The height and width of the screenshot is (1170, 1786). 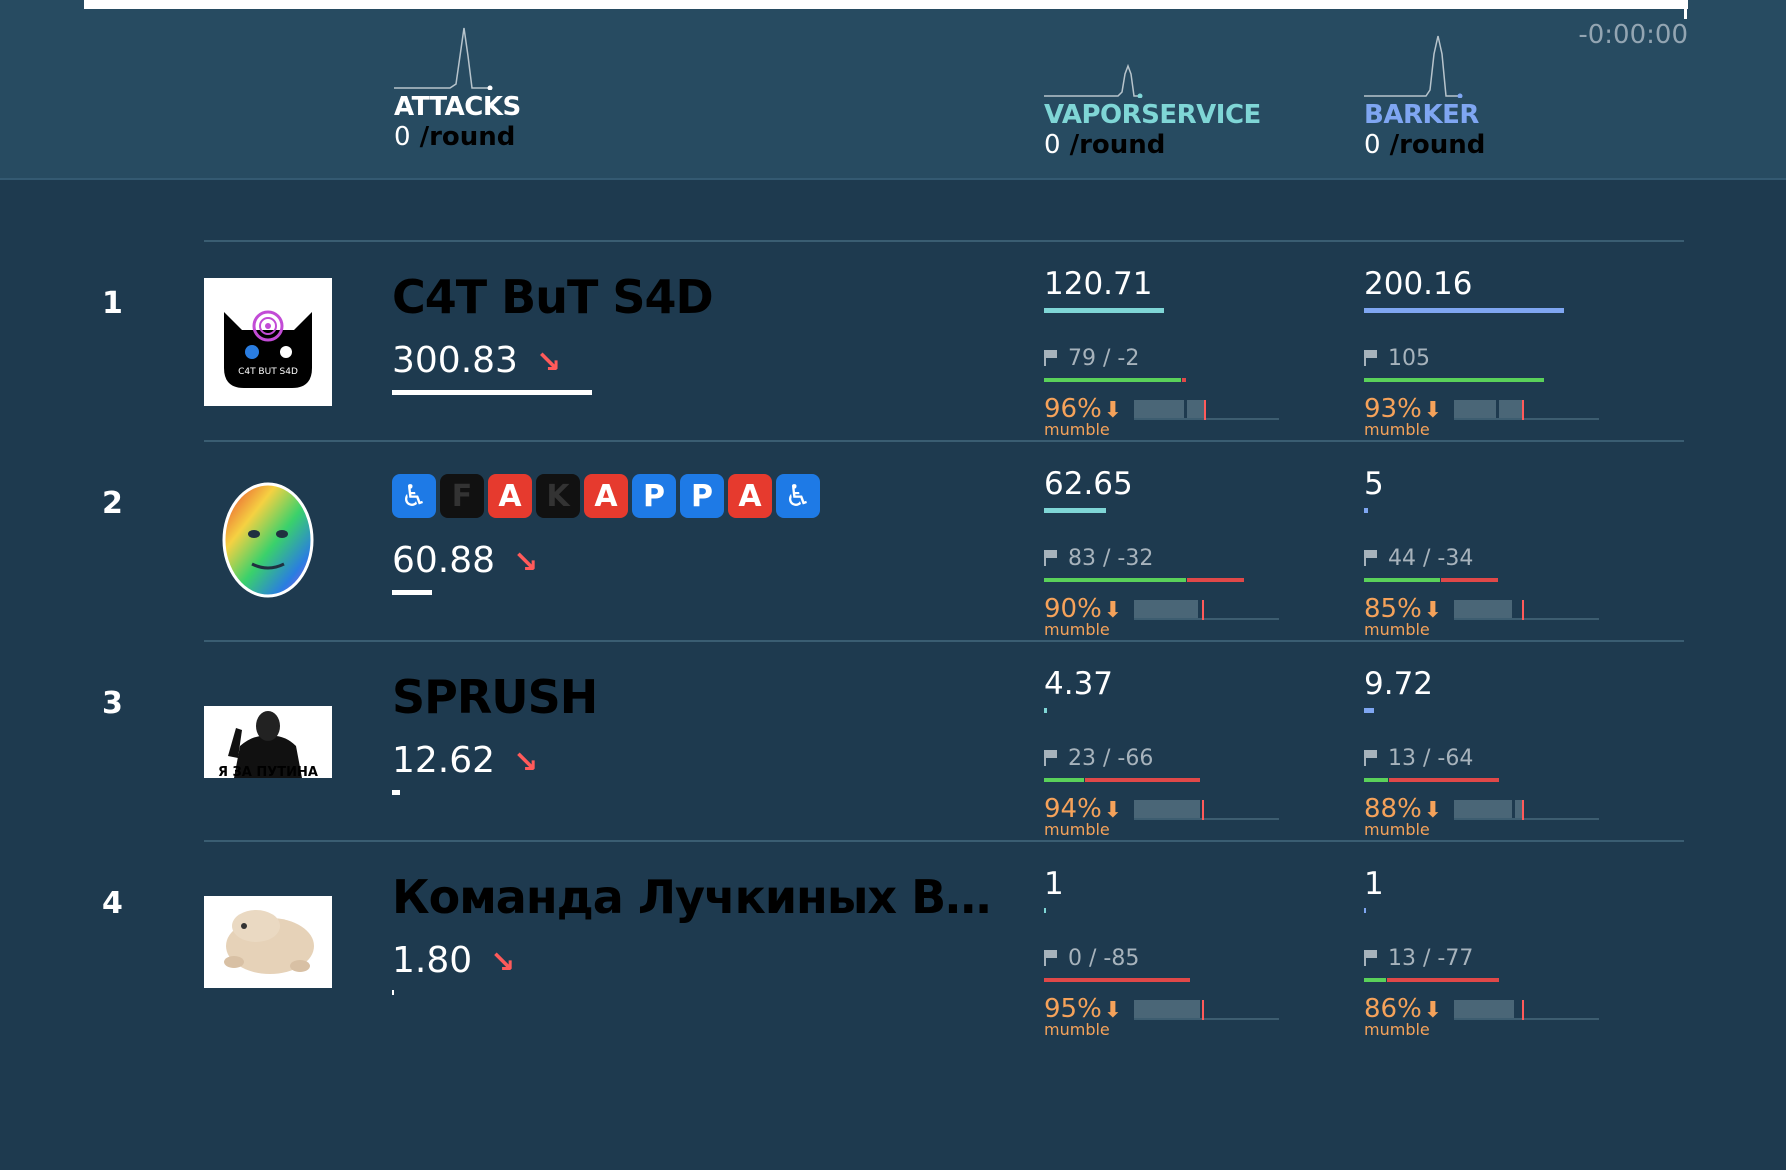 What do you see at coordinates (1437, 145) in the screenshot?
I see `barker-rate-unit: /round` at bounding box center [1437, 145].